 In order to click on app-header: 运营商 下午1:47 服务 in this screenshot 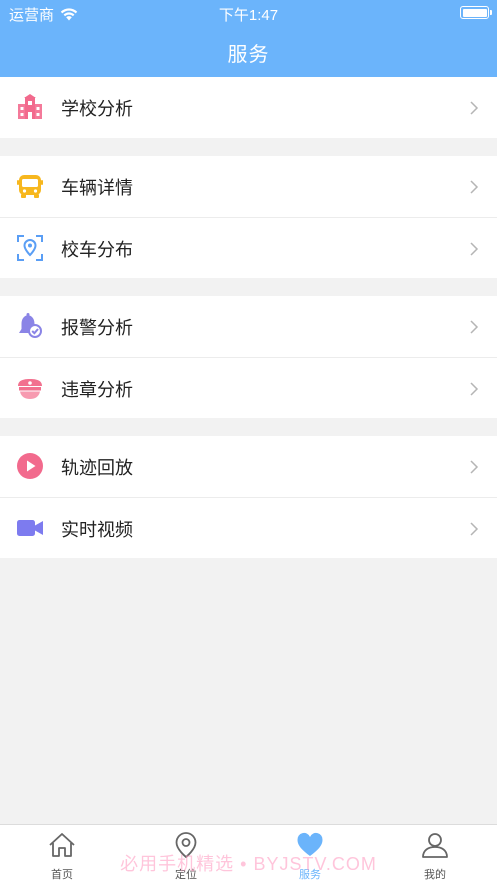, I will do `click(248, 38)`.